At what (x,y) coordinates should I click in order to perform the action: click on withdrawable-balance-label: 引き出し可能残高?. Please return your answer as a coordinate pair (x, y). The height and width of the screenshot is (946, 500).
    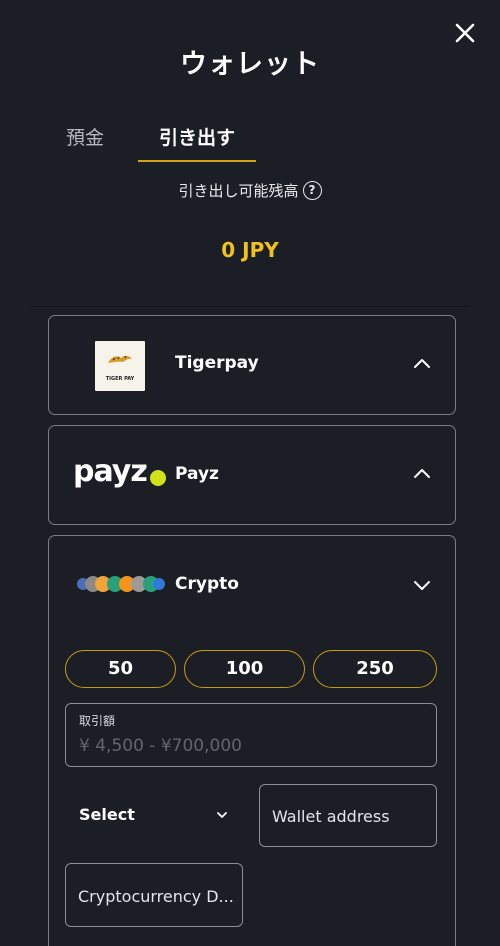
    Looking at the image, I should click on (250, 190).